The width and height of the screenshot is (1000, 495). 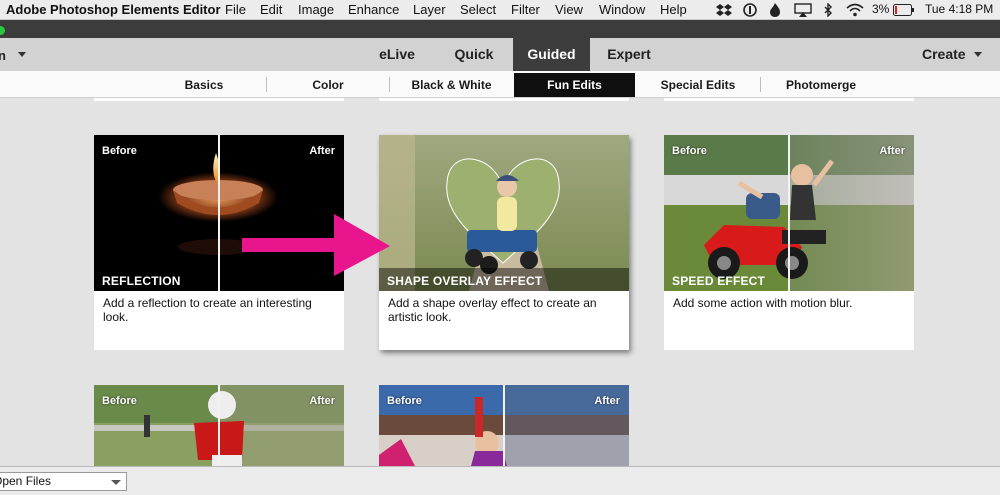 I want to click on mode-bar: n eLive Quick Guided Expert Create, so click(x=500, y=54).